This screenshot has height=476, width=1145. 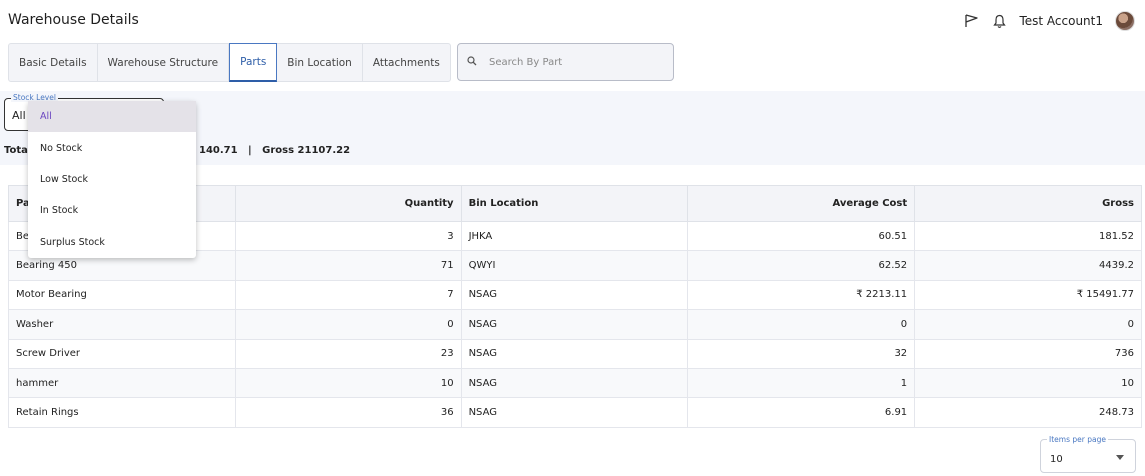 What do you see at coordinates (801, 353) in the screenshot?
I see `average-cost-cell: 32` at bounding box center [801, 353].